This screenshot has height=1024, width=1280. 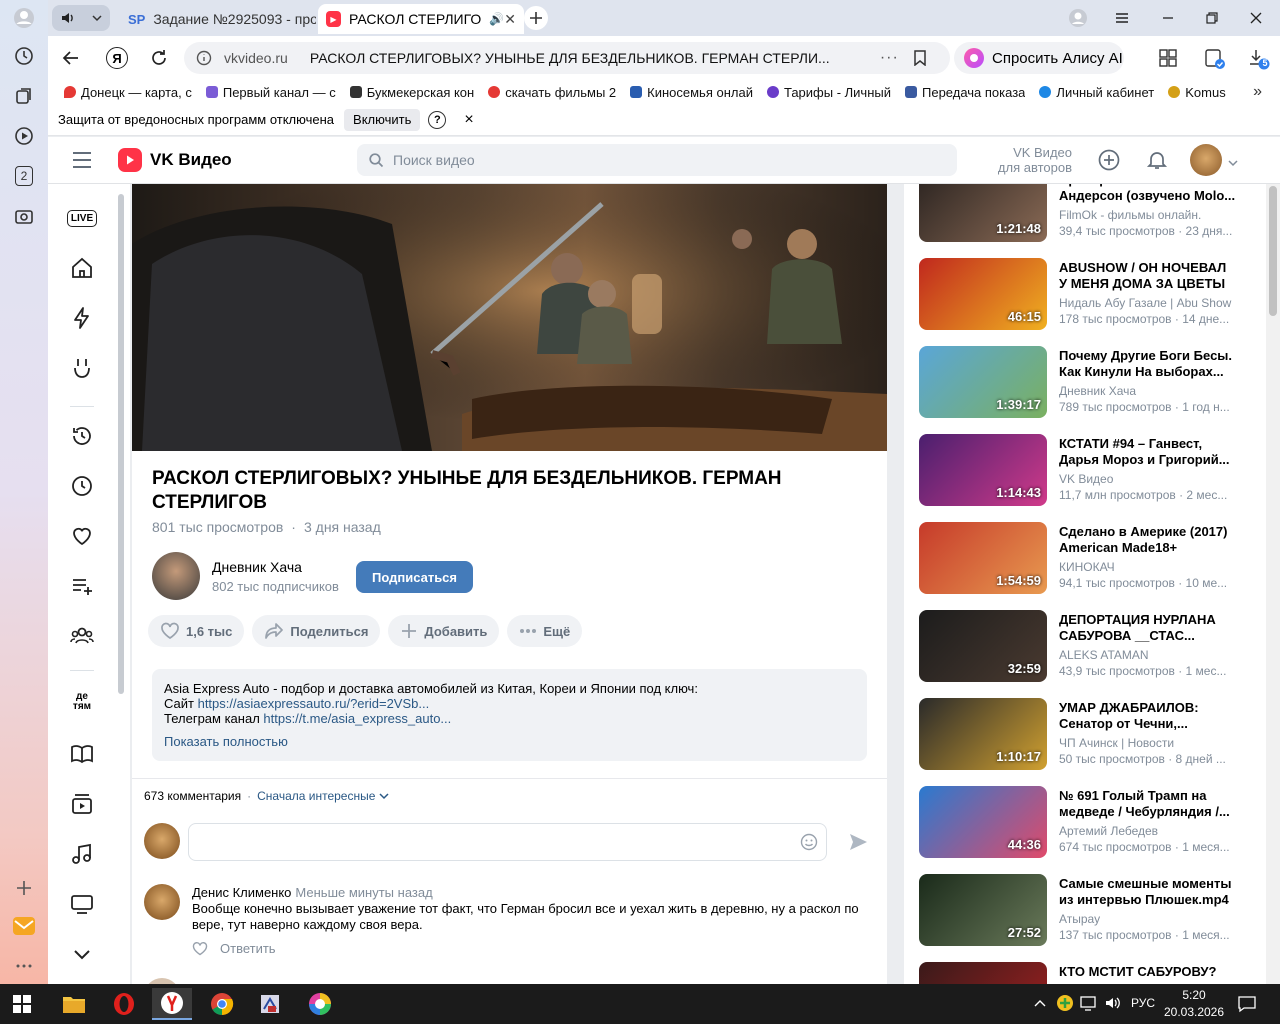 I want to click on comment-author: Денис Клименко, so click(x=241, y=892).